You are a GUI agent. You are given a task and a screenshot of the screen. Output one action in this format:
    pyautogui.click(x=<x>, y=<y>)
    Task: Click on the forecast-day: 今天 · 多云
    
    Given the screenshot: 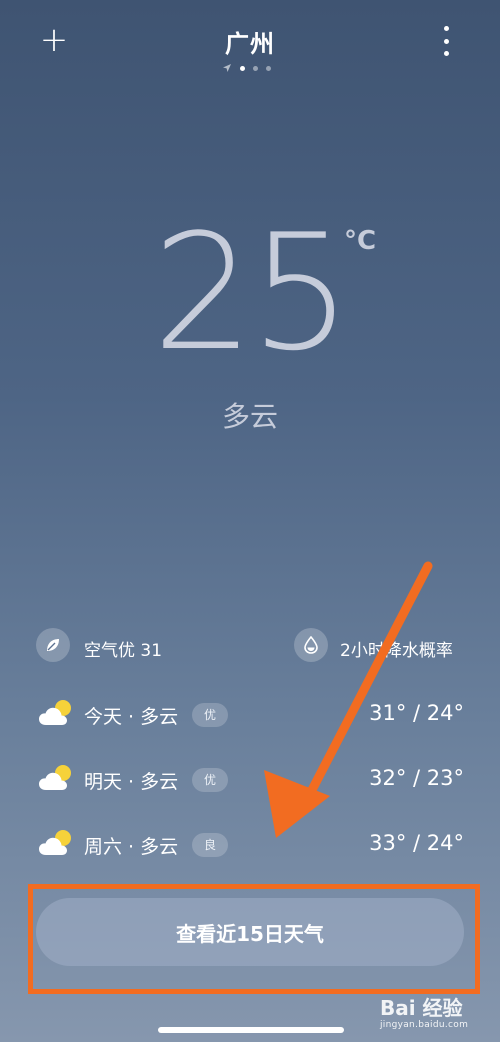 What is the action you would take?
    pyautogui.click(x=131, y=717)
    